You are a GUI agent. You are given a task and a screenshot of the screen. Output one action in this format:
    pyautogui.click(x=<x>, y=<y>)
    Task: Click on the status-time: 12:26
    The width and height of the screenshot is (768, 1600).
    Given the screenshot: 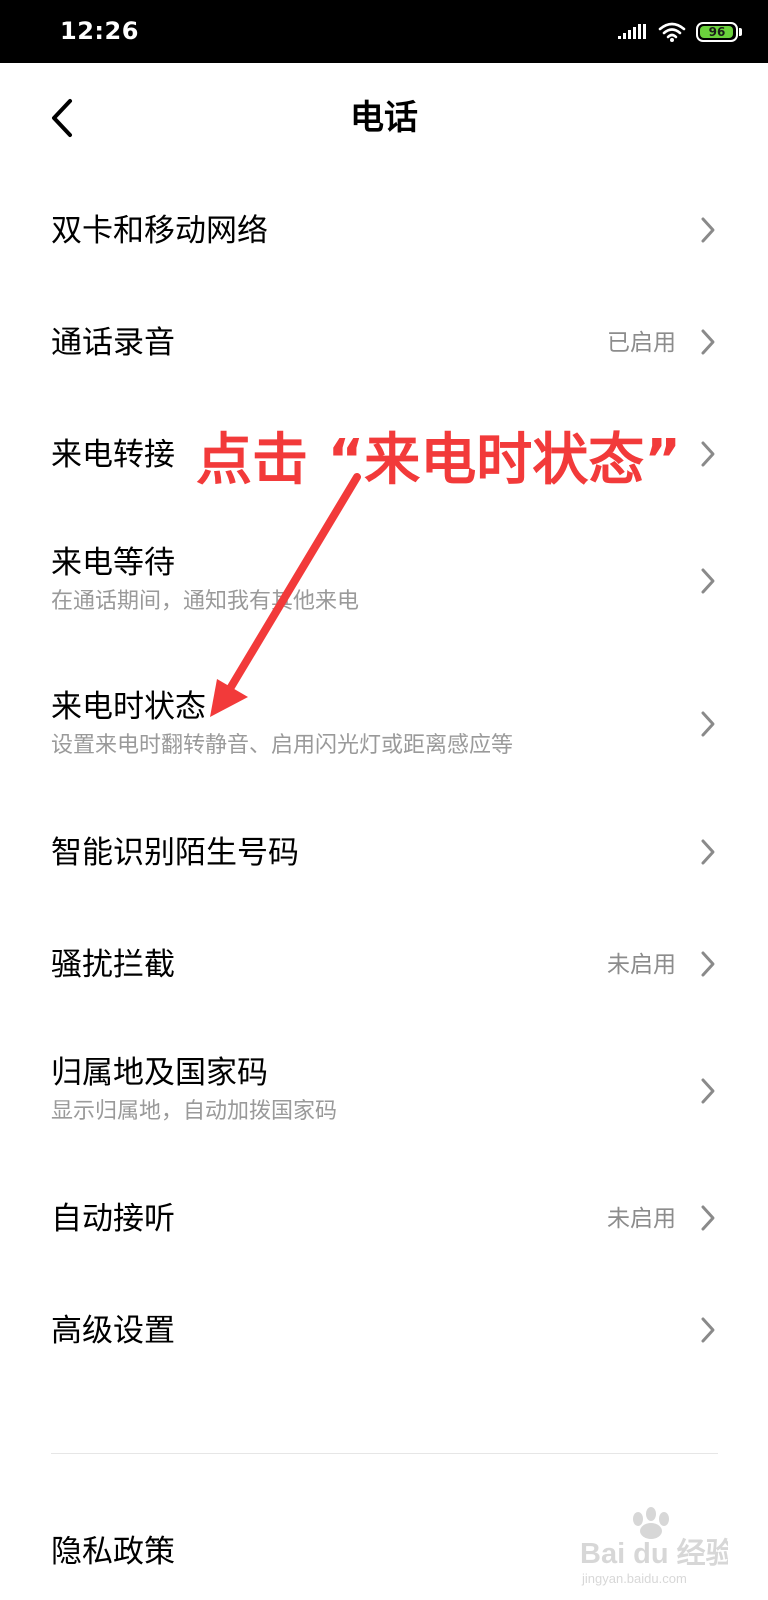 What is the action you would take?
    pyautogui.click(x=99, y=31)
    